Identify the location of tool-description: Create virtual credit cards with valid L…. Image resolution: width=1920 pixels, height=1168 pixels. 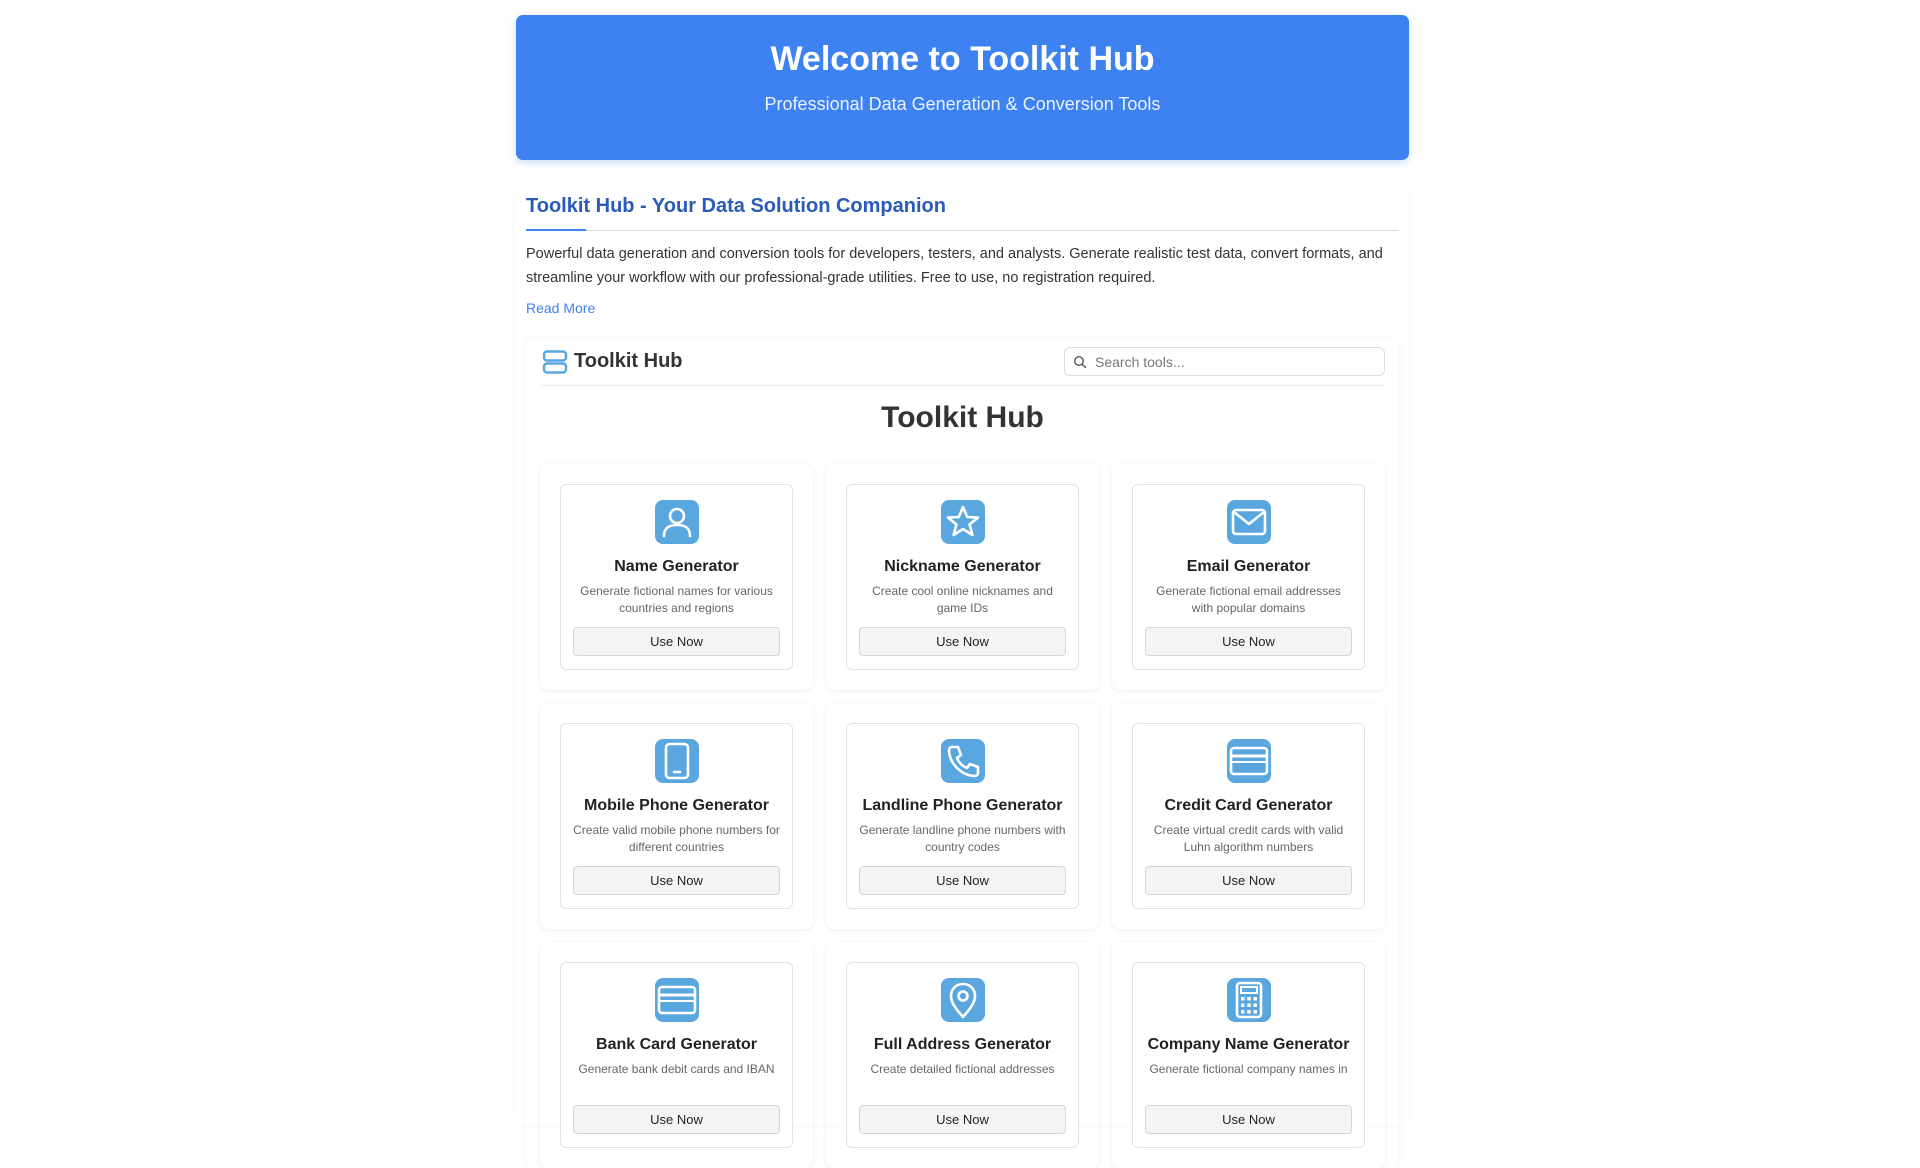
(1248, 838).